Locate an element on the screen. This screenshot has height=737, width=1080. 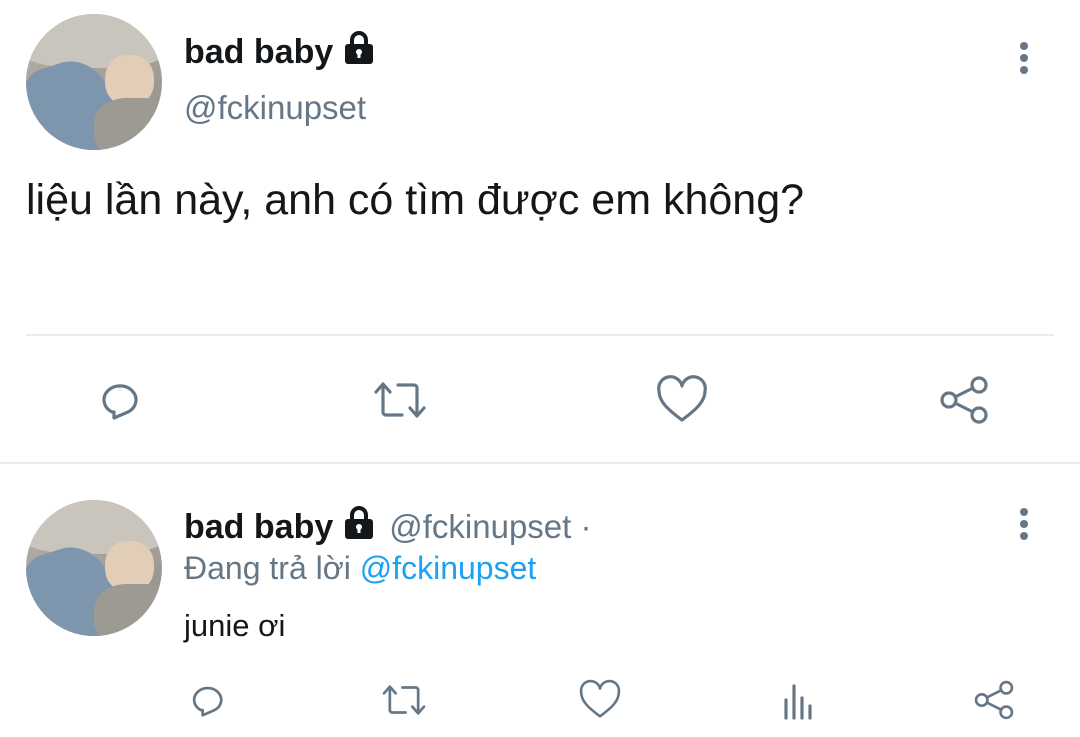
replying-prefix: Đang trả lời is located at coordinates (267, 568).